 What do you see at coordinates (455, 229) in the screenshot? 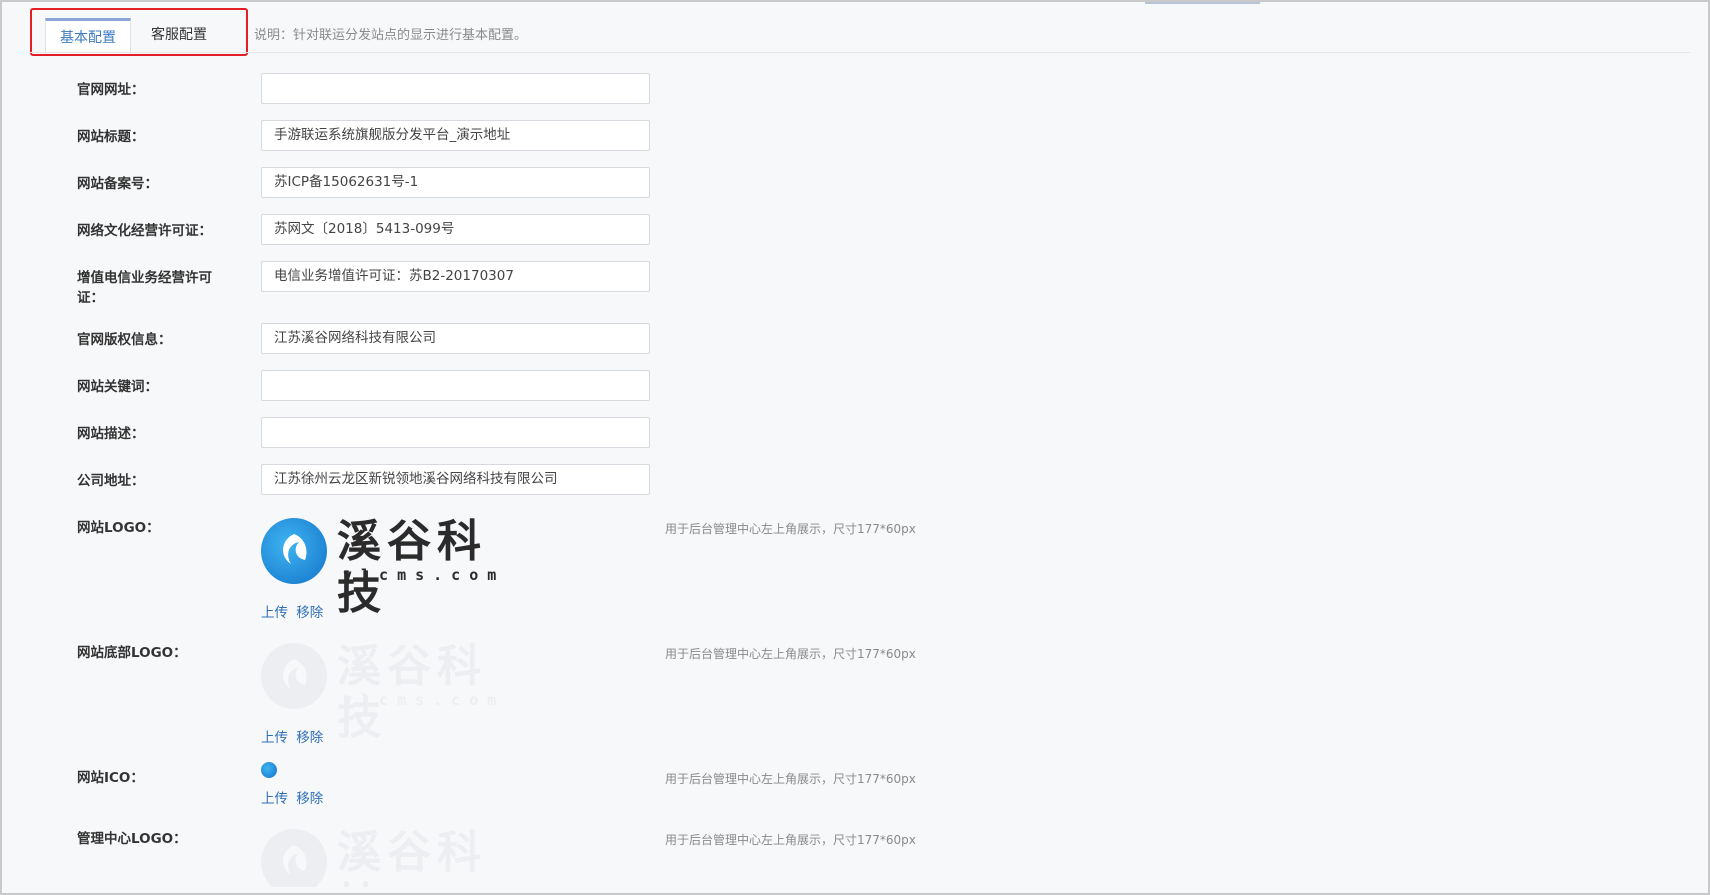
I see `culture-license-input: 苏网文〔2018〕5413-099号` at bounding box center [455, 229].